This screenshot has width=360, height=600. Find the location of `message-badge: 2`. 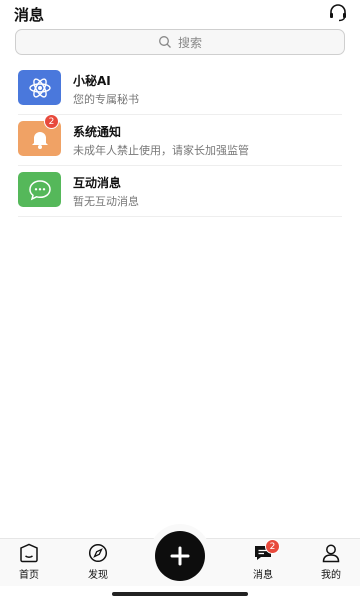

message-badge: 2 is located at coordinates (272, 546).